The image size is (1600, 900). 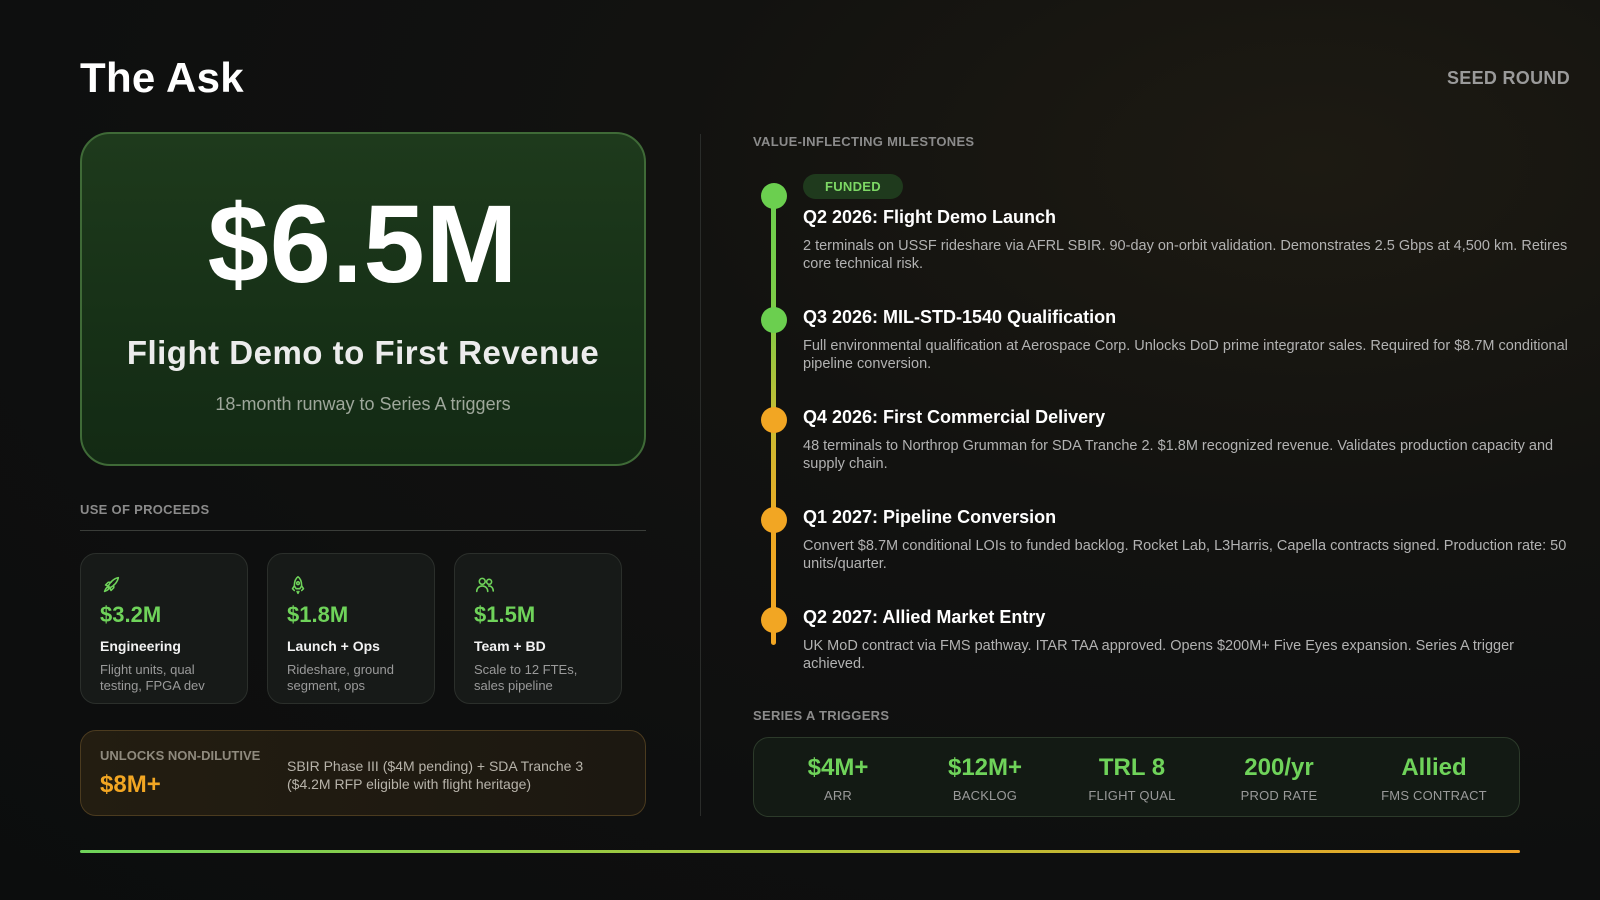 I want to click on trigger-item: $4M+ ARR, so click(x=838, y=778).